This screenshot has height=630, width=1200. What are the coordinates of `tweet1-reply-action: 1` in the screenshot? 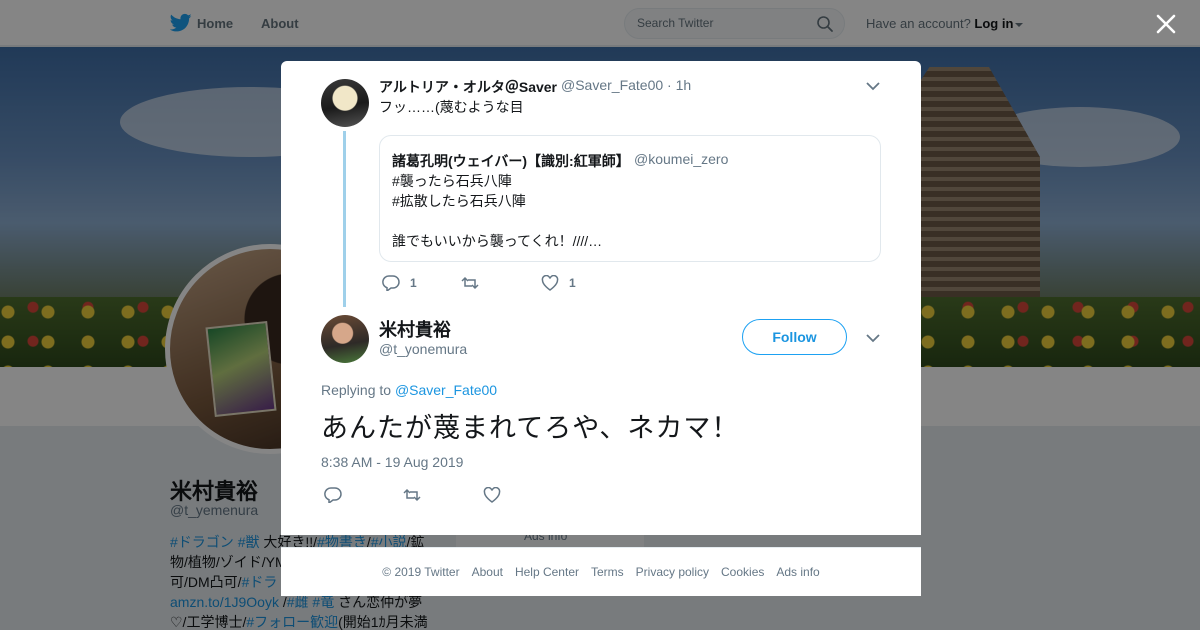 It's located at (399, 283).